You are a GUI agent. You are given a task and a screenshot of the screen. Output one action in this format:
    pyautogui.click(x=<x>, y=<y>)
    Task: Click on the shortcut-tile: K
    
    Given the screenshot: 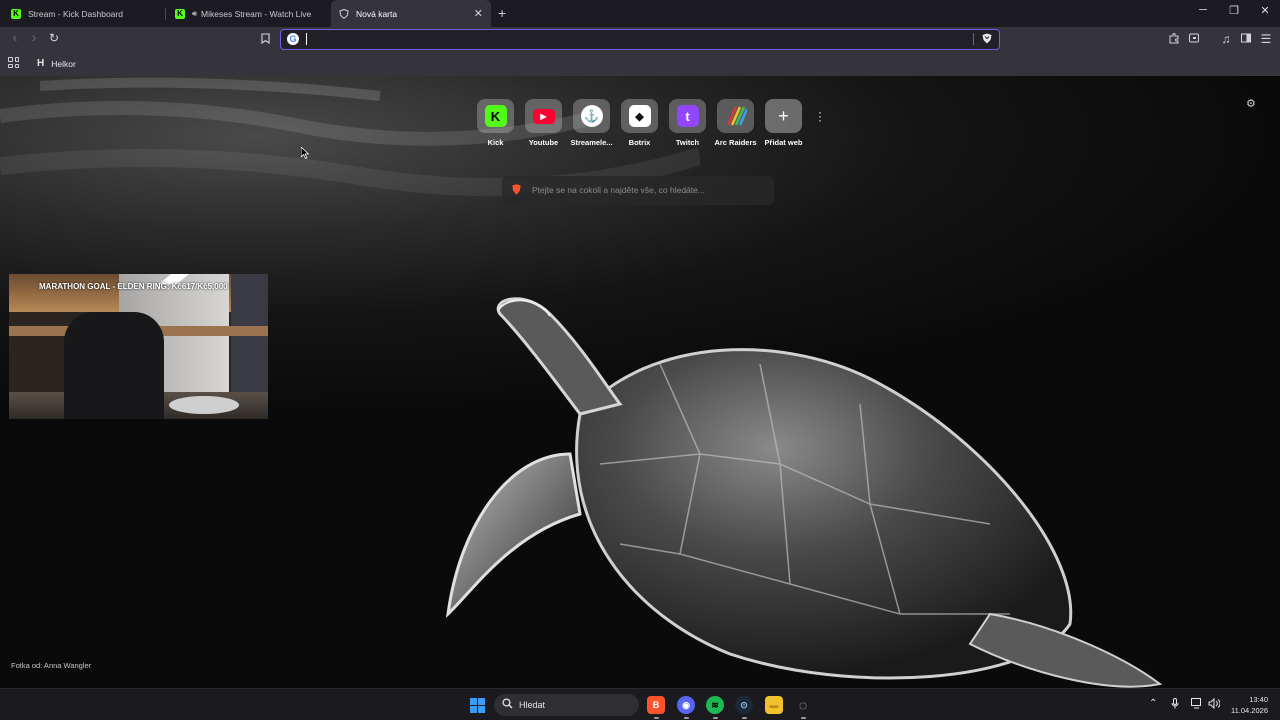 What is the action you would take?
    pyautogui.click(x=495, y=116)
    